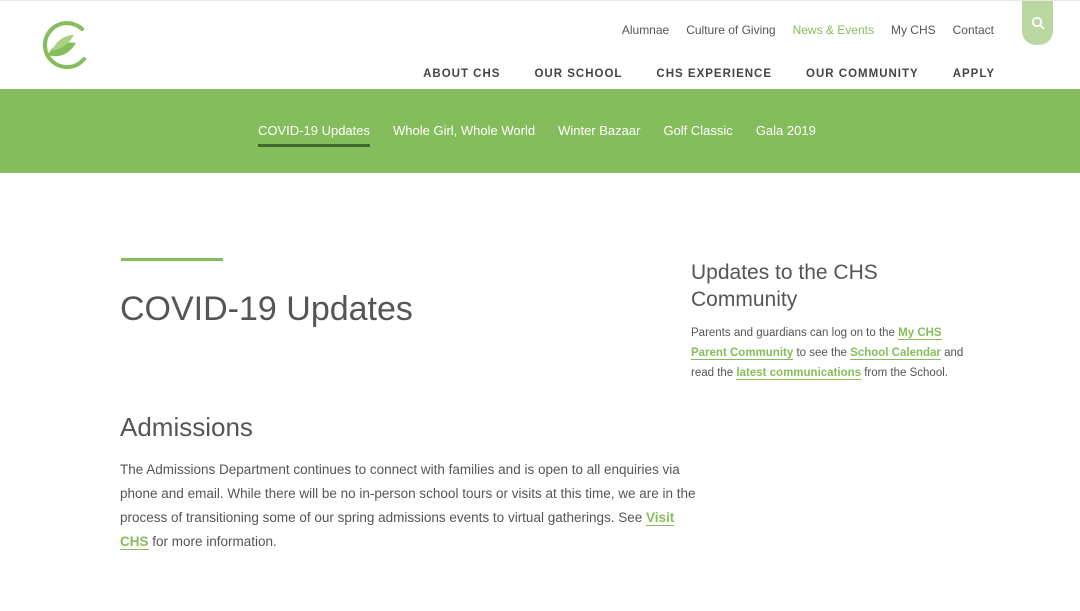  I want to click on subnav-winter-bazaar: Winter Bazaar, so click(599, 135).